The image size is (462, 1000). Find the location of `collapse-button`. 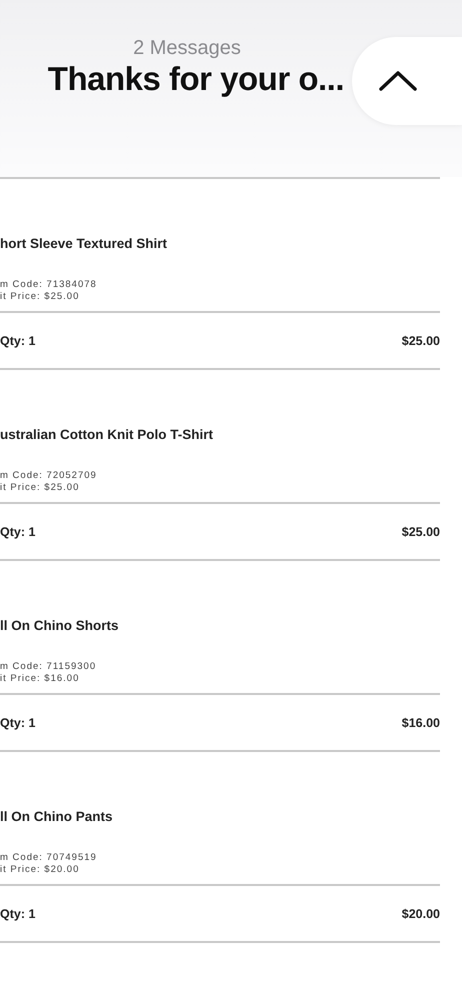

collapse-button is located at coordinates (407, 81).